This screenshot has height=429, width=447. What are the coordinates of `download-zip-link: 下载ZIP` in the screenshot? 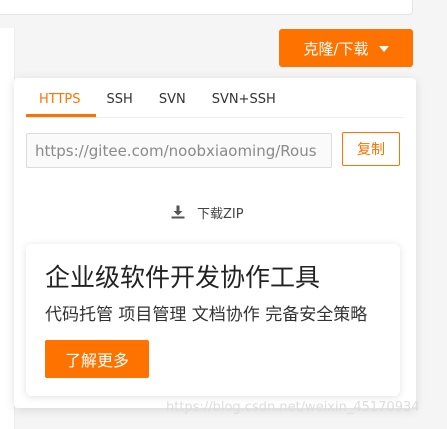 It's located at (207, 212).